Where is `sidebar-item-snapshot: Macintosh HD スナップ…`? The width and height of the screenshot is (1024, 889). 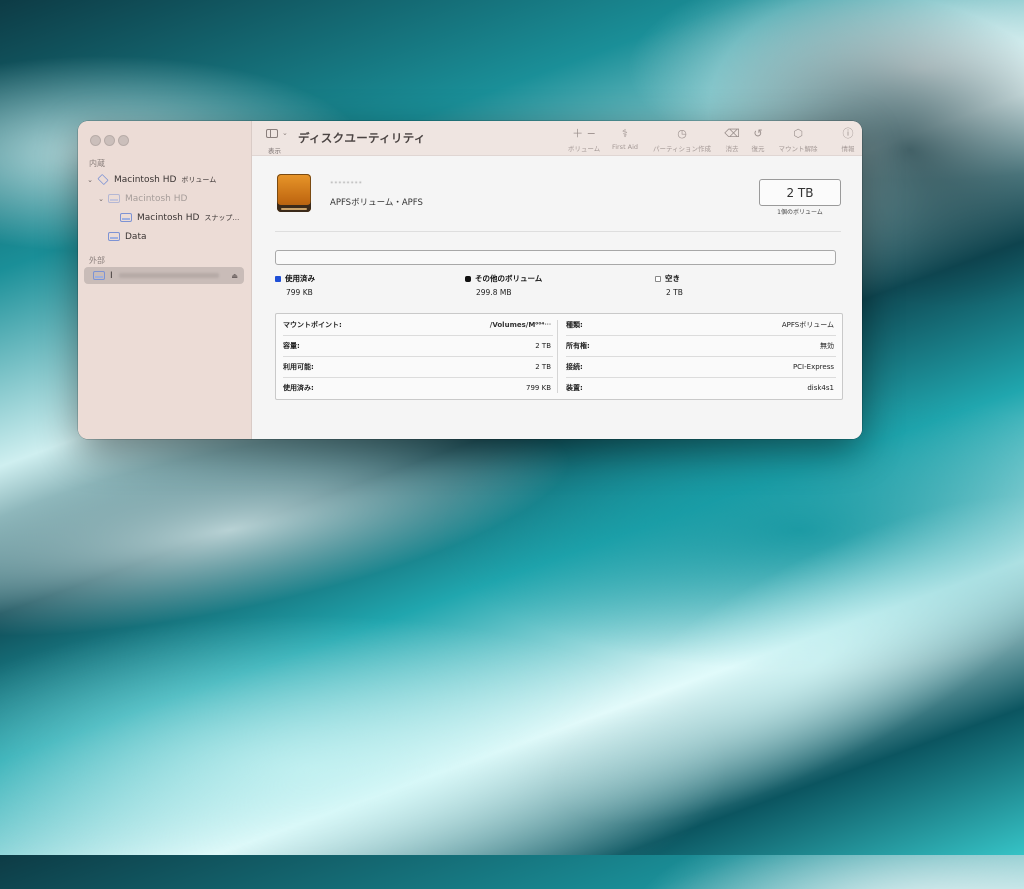
sidebar-item-snapshot: Macintosh HD スナップ… is located at coordinates (178, 217).